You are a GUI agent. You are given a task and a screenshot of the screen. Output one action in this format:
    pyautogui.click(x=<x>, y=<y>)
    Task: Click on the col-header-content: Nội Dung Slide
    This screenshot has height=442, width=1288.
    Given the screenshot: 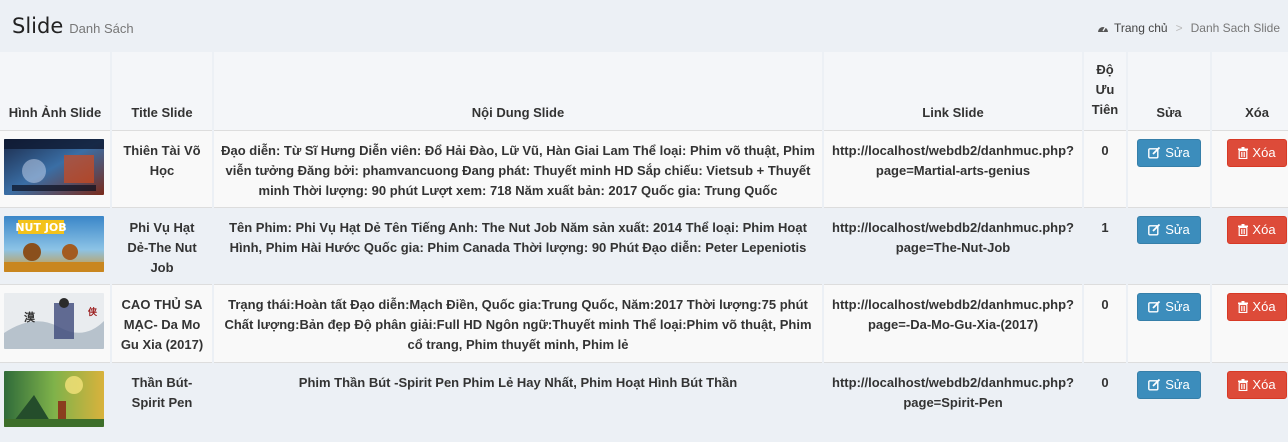 What is the action you would take?
    pyautogui.click(x=518, y=91)
    